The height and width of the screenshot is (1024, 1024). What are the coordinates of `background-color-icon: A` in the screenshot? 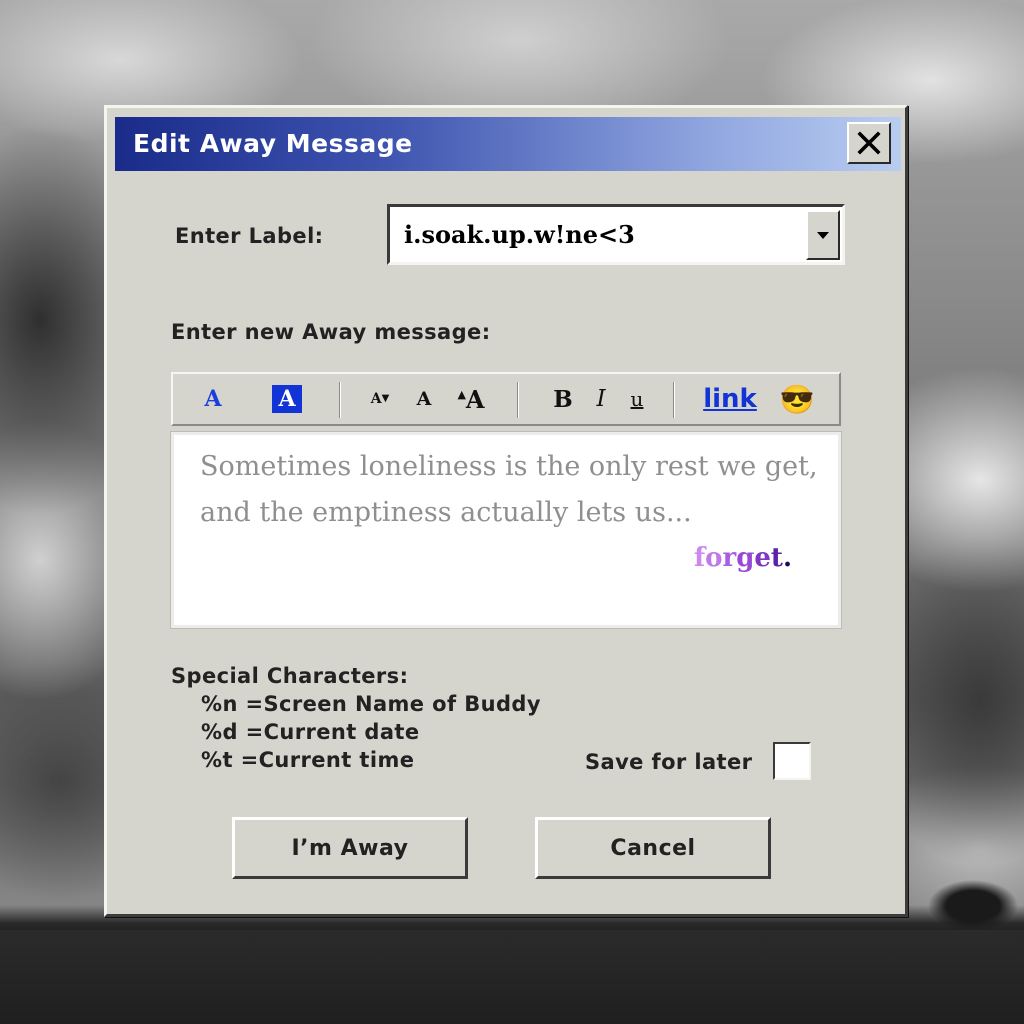 It's located at (287, 399).